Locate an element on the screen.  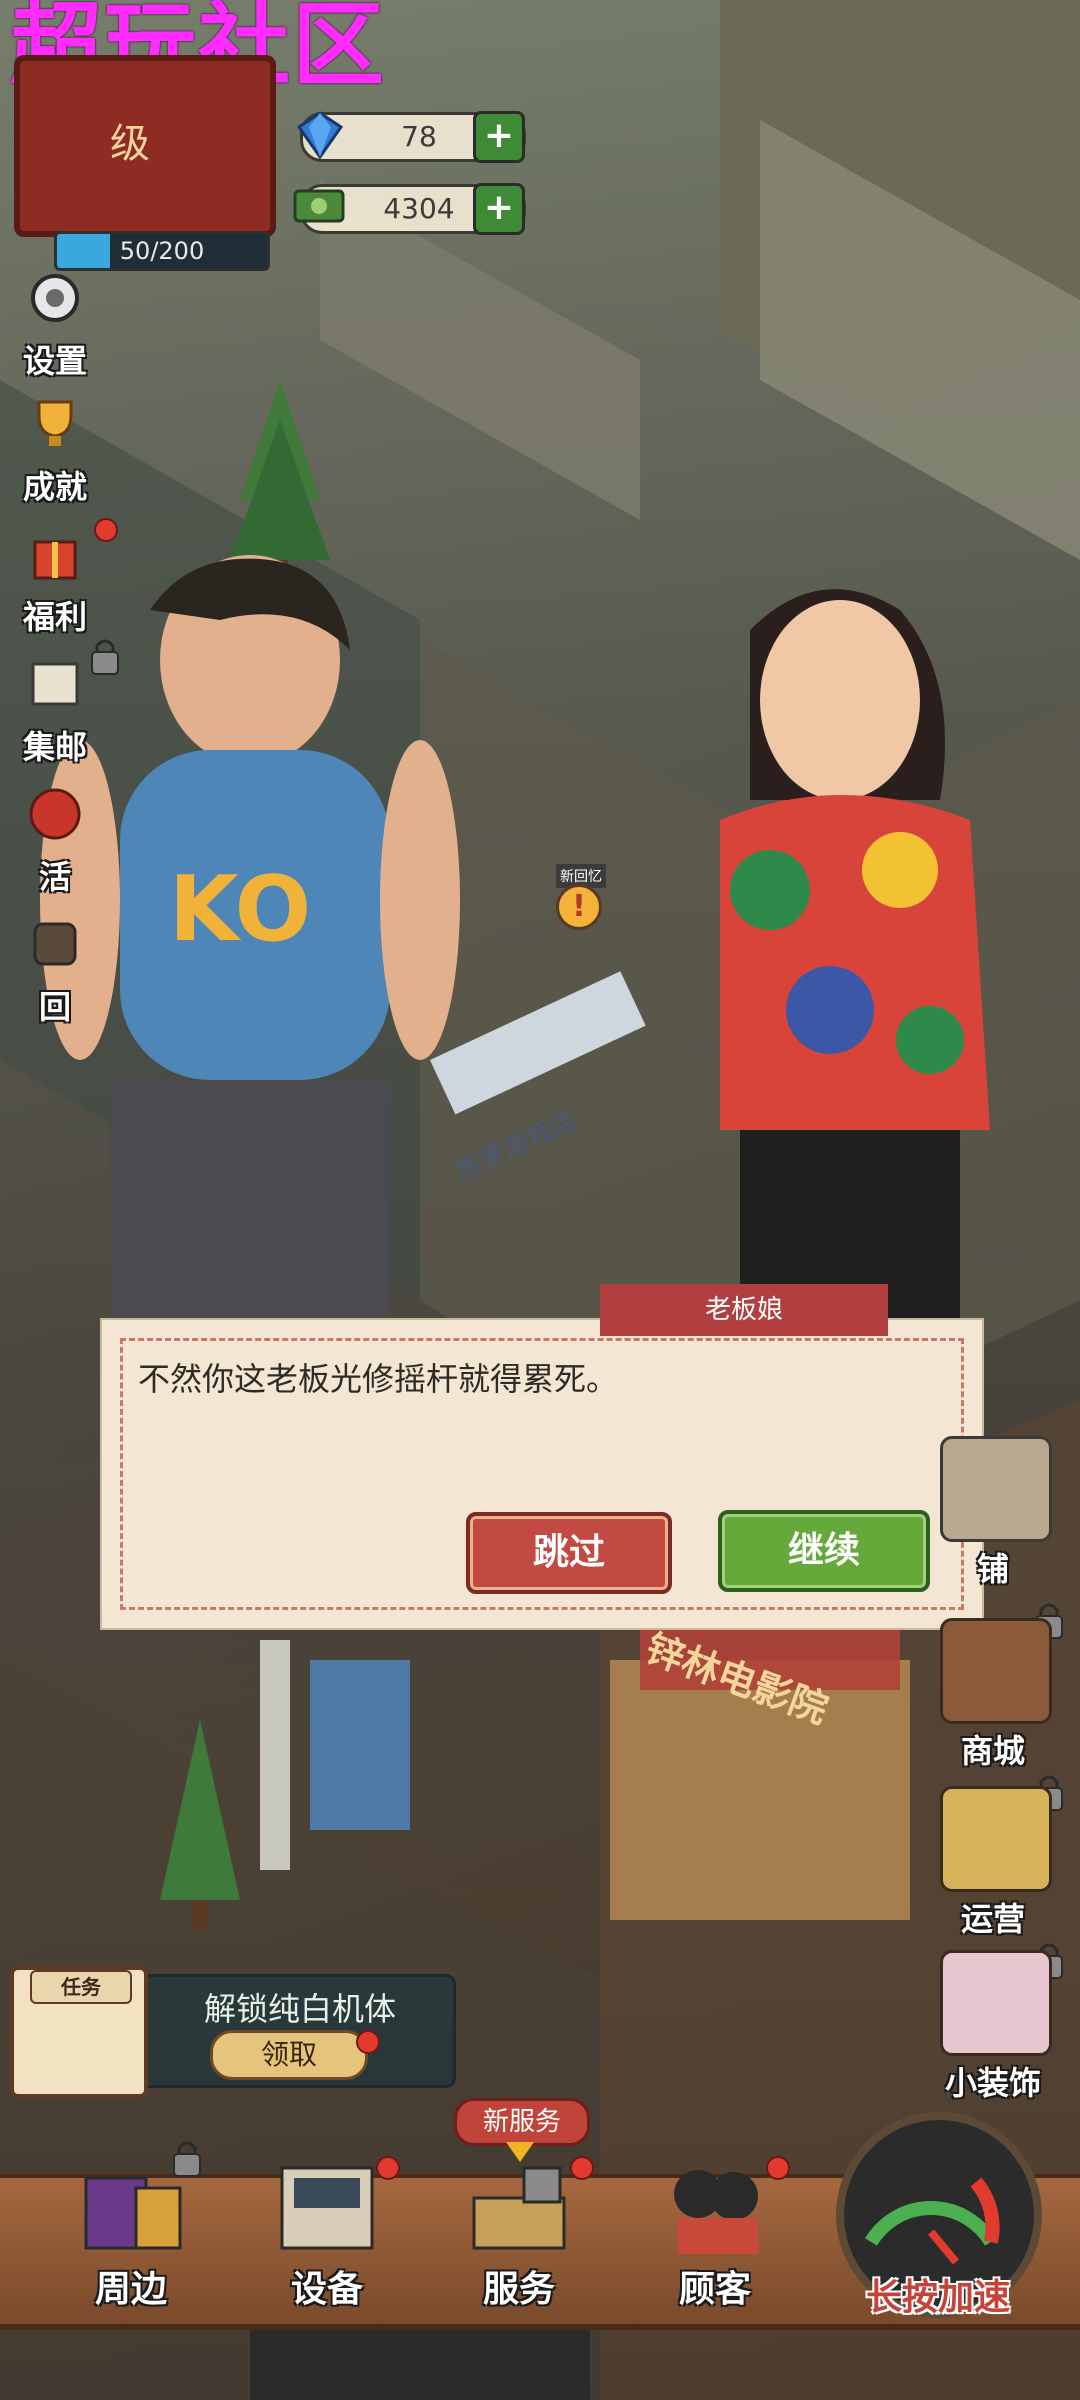
customers-button: 顾客 is located at coordinates (715, 2232).